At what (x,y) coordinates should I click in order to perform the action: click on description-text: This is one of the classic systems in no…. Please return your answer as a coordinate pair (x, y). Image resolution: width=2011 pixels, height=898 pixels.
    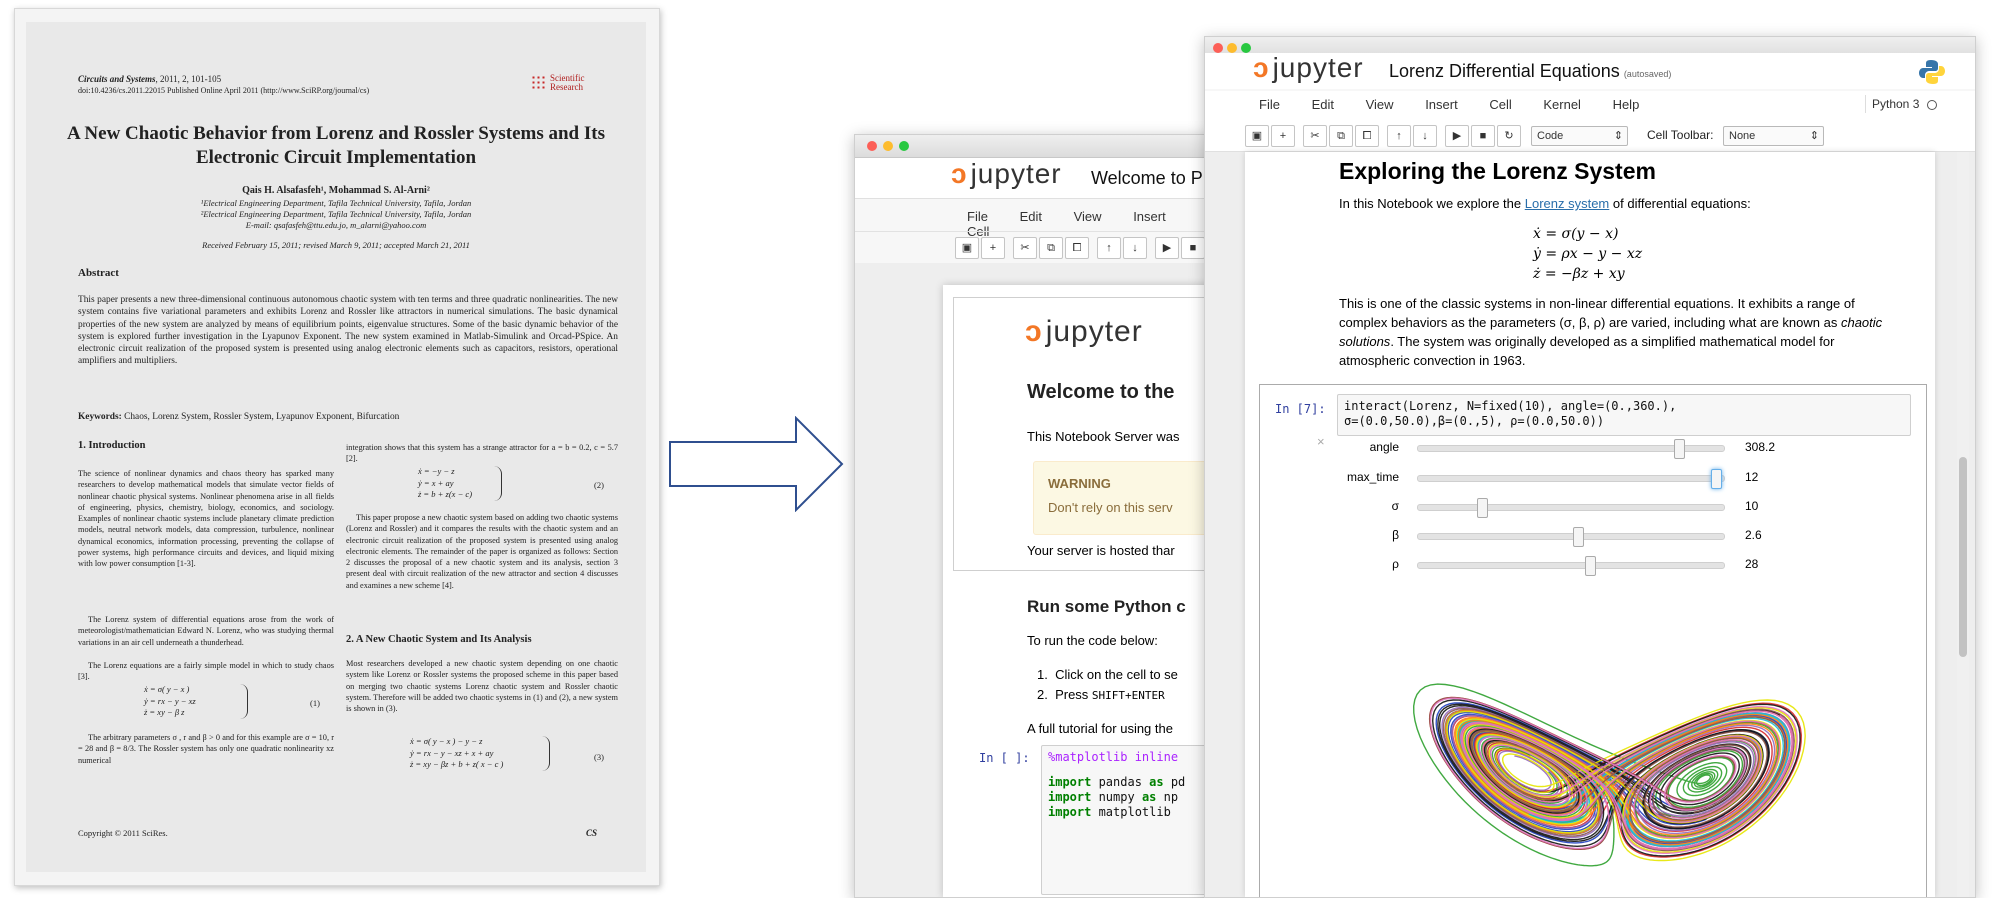
    Looking at the image, I should click on (1611, 332).